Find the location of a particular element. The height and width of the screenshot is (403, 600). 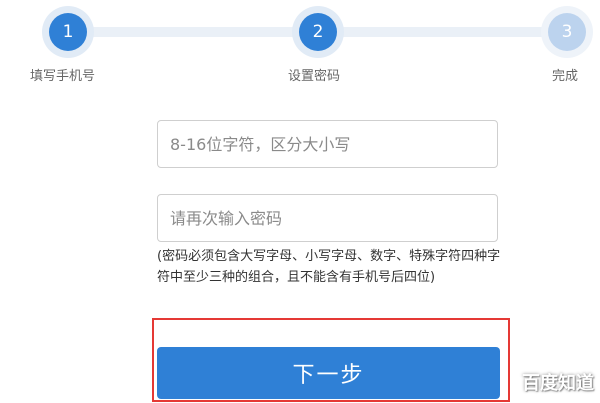

step-1-ring: 1 is located at coordinates (68, 32).